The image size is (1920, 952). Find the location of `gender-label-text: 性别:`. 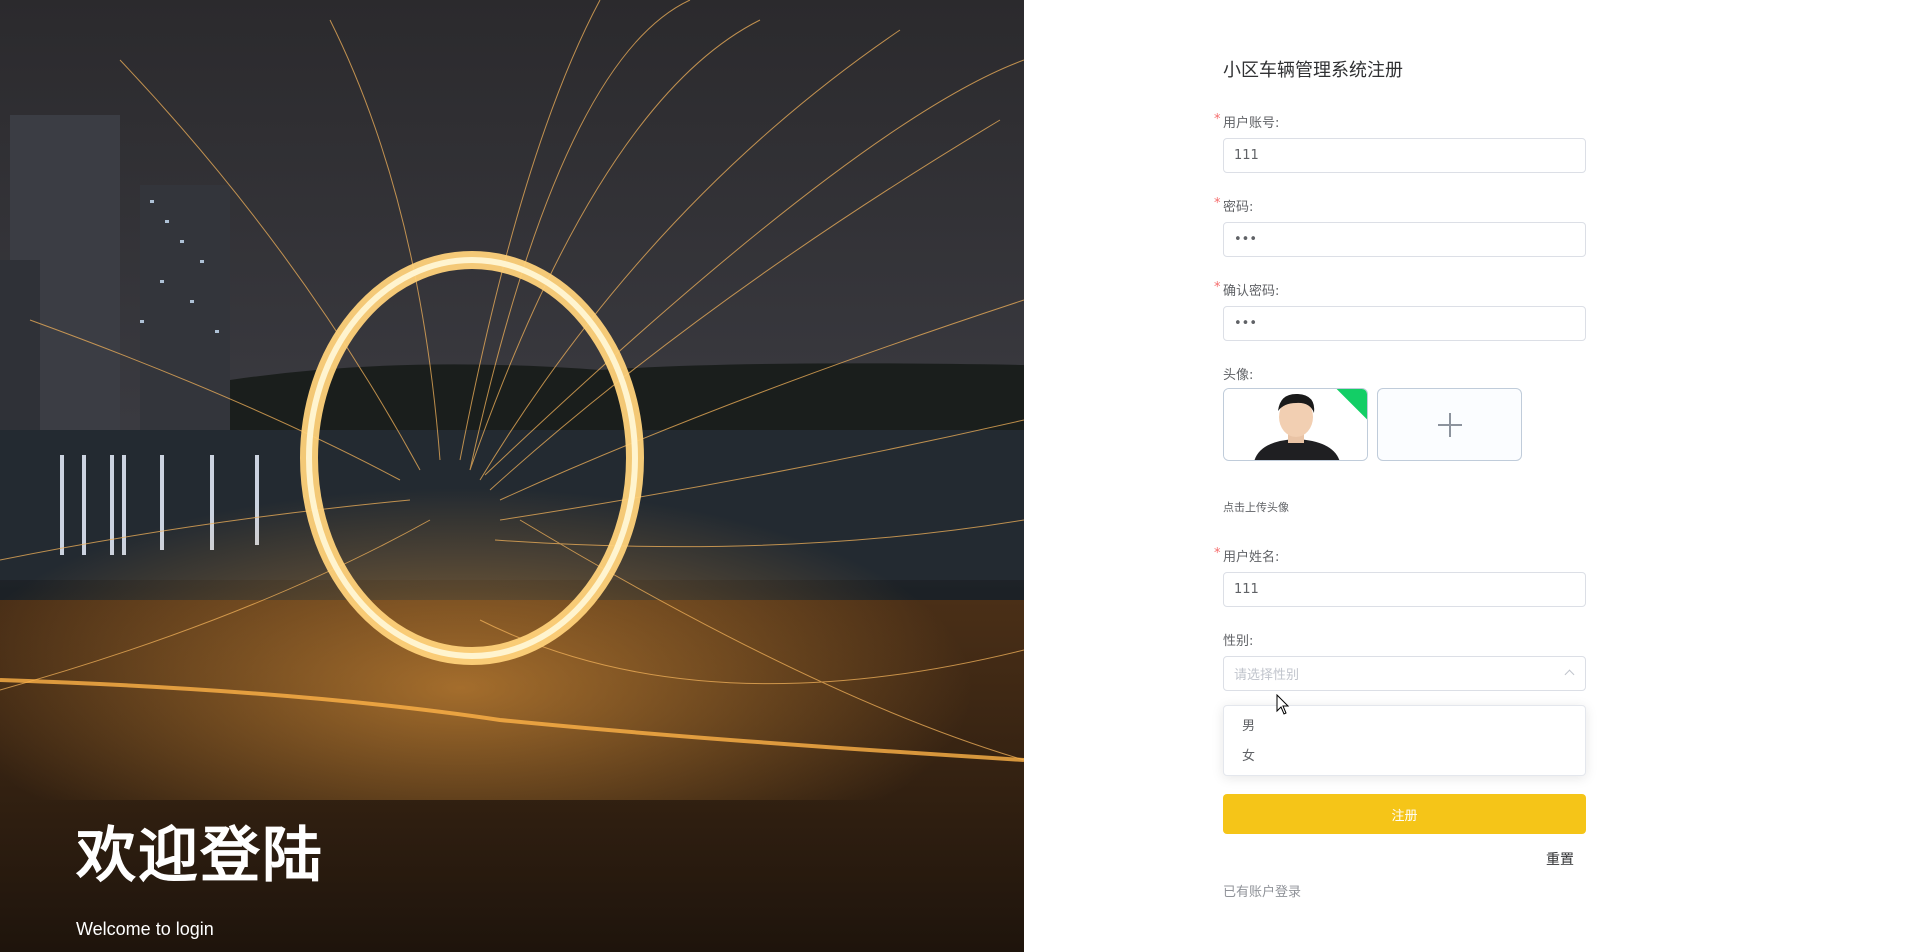

gender-label-text: 性别: is located at coordinates (1238, 641).